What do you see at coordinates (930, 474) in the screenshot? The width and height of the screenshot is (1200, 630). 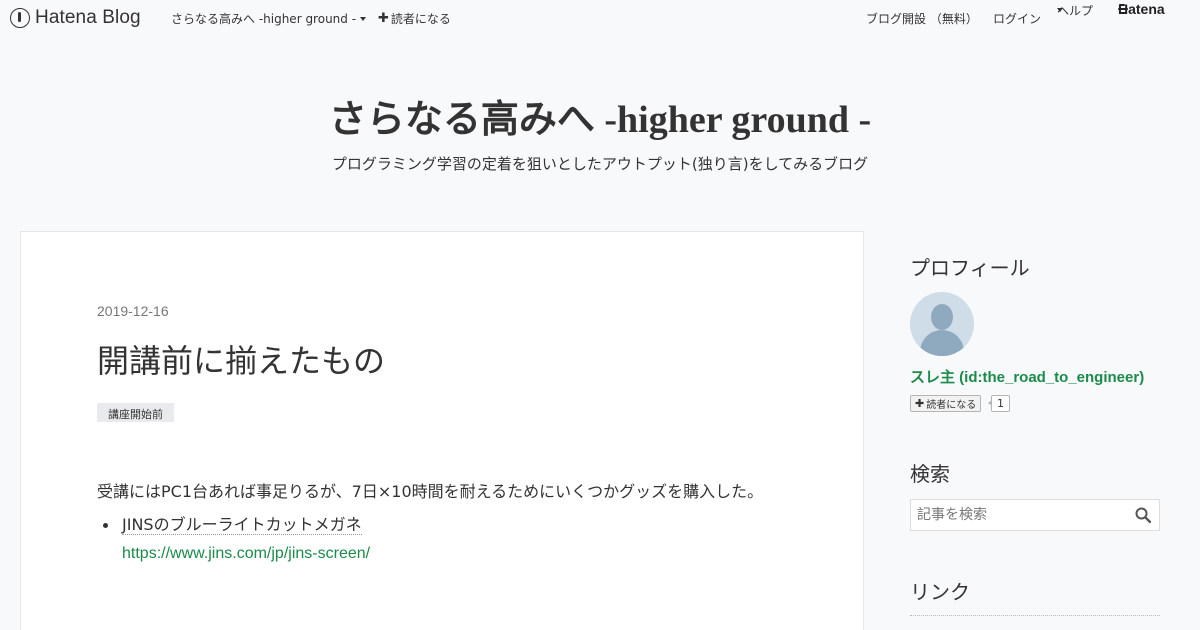 I see `search-heading: 検索` at bounding box center [930, 474].